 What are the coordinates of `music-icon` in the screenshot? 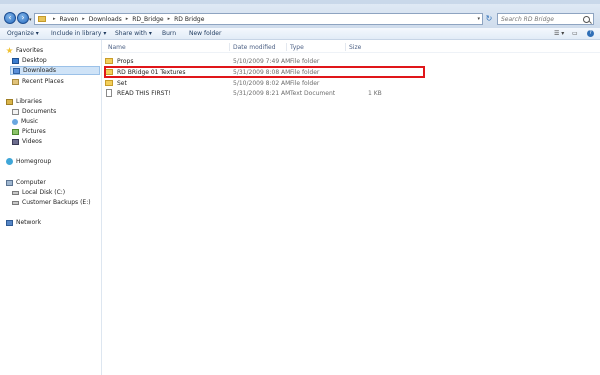 It's located at (15, 121).